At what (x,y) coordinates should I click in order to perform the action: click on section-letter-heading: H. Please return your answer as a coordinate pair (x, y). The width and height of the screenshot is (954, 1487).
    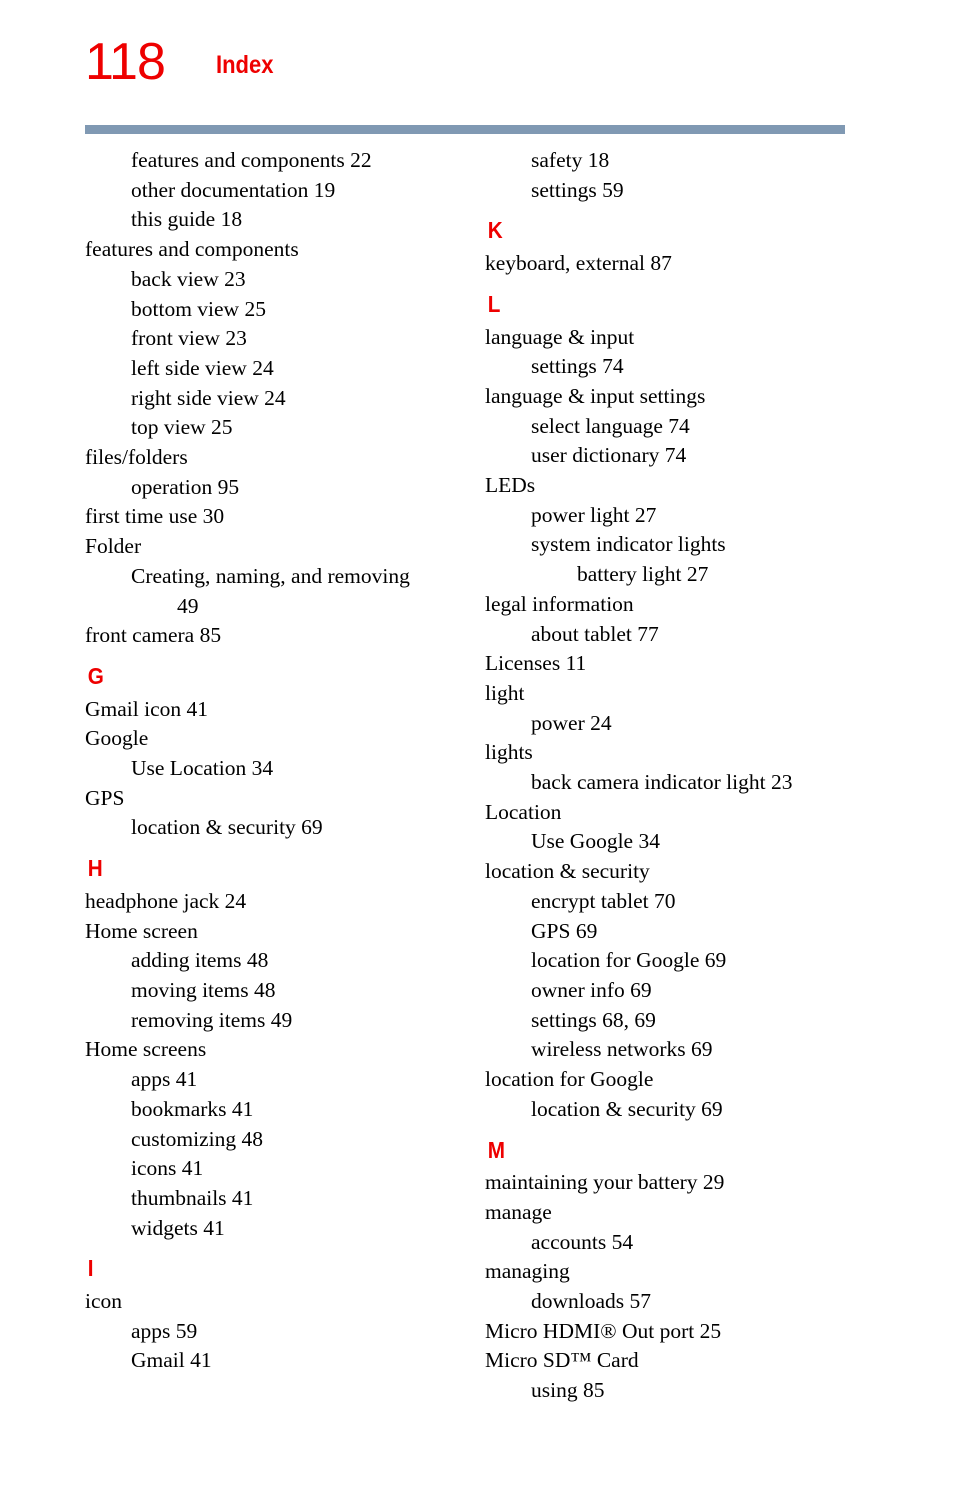
    Looking at the image, I should click on (95, 868).